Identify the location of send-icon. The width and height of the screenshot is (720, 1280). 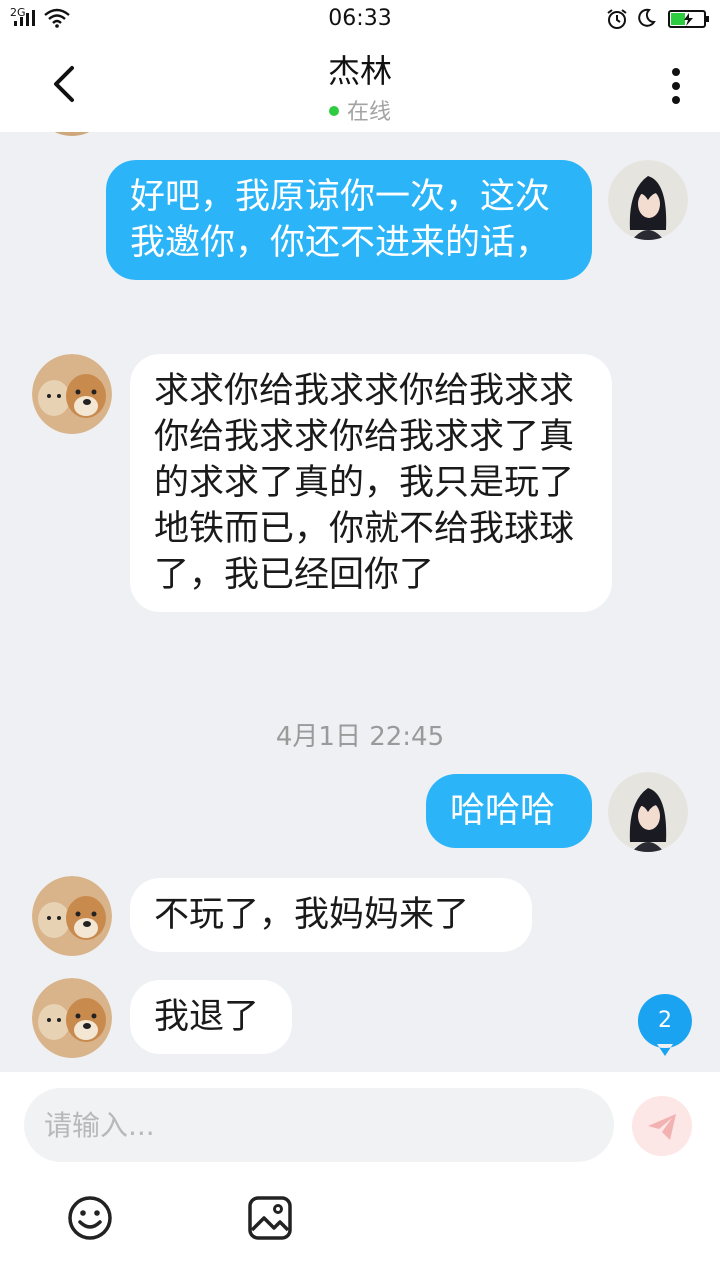
(662, 1127).